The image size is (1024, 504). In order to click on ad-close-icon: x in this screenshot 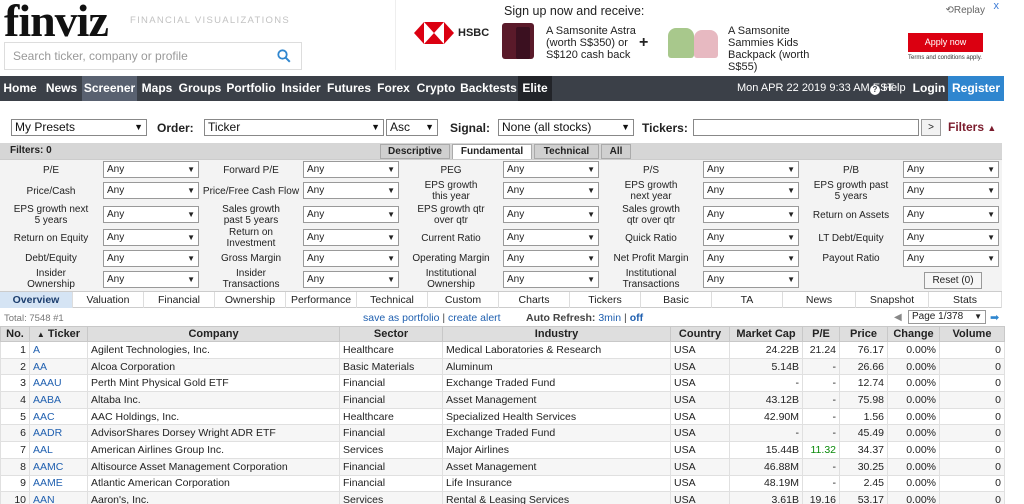, I will do `click(997, 6)`.